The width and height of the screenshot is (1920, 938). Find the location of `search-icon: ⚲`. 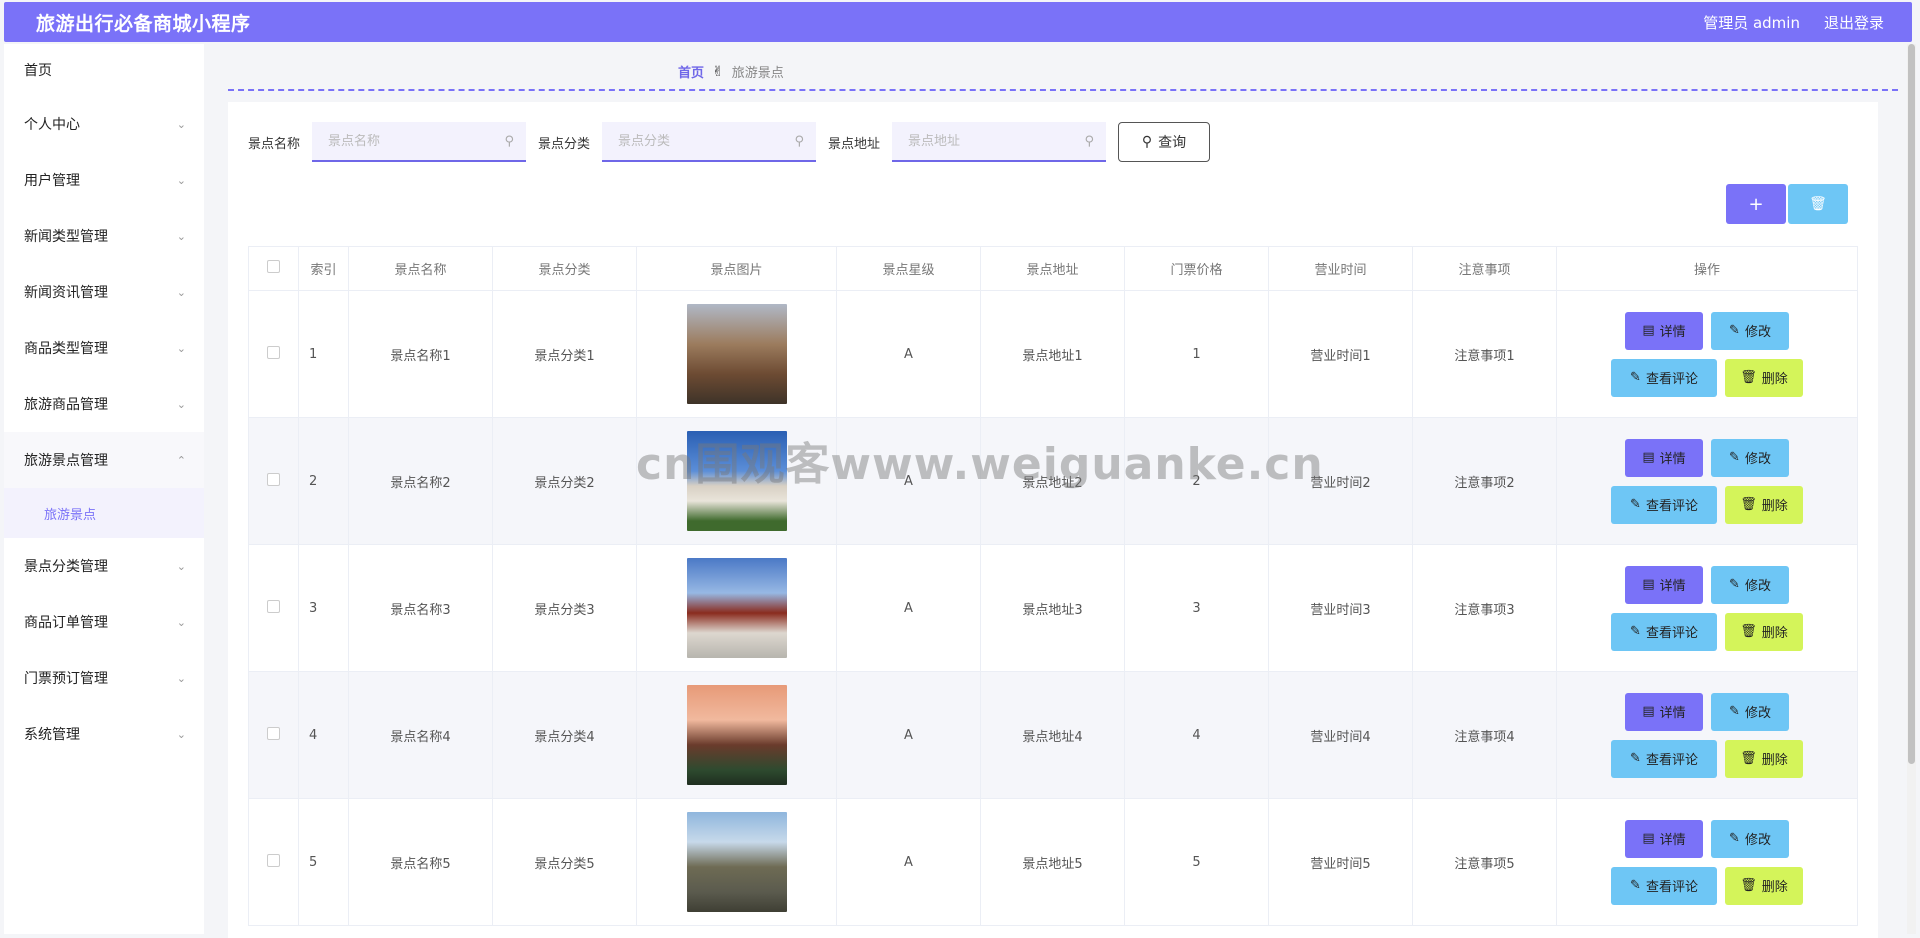

search-icon: ⚲ is located at coordinates (1089, 141).